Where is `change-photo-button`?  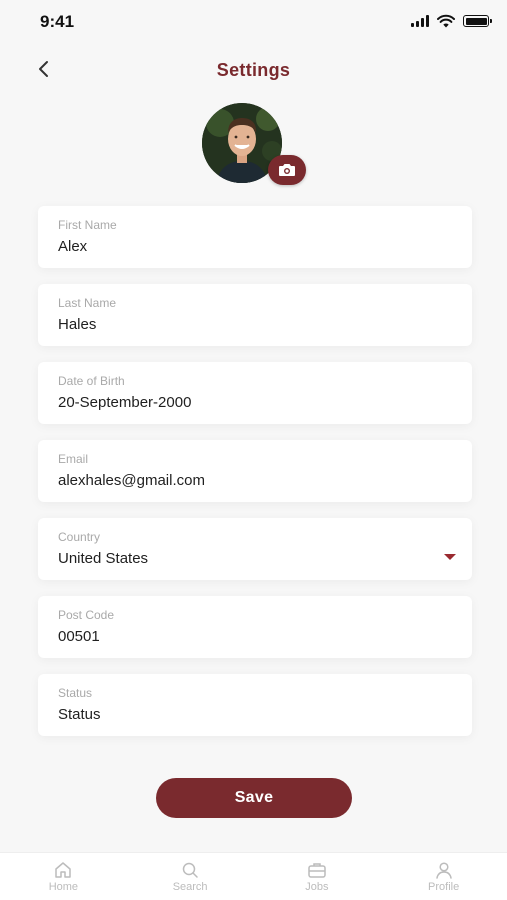
change-photo-button is located at coordinates (287, 170).